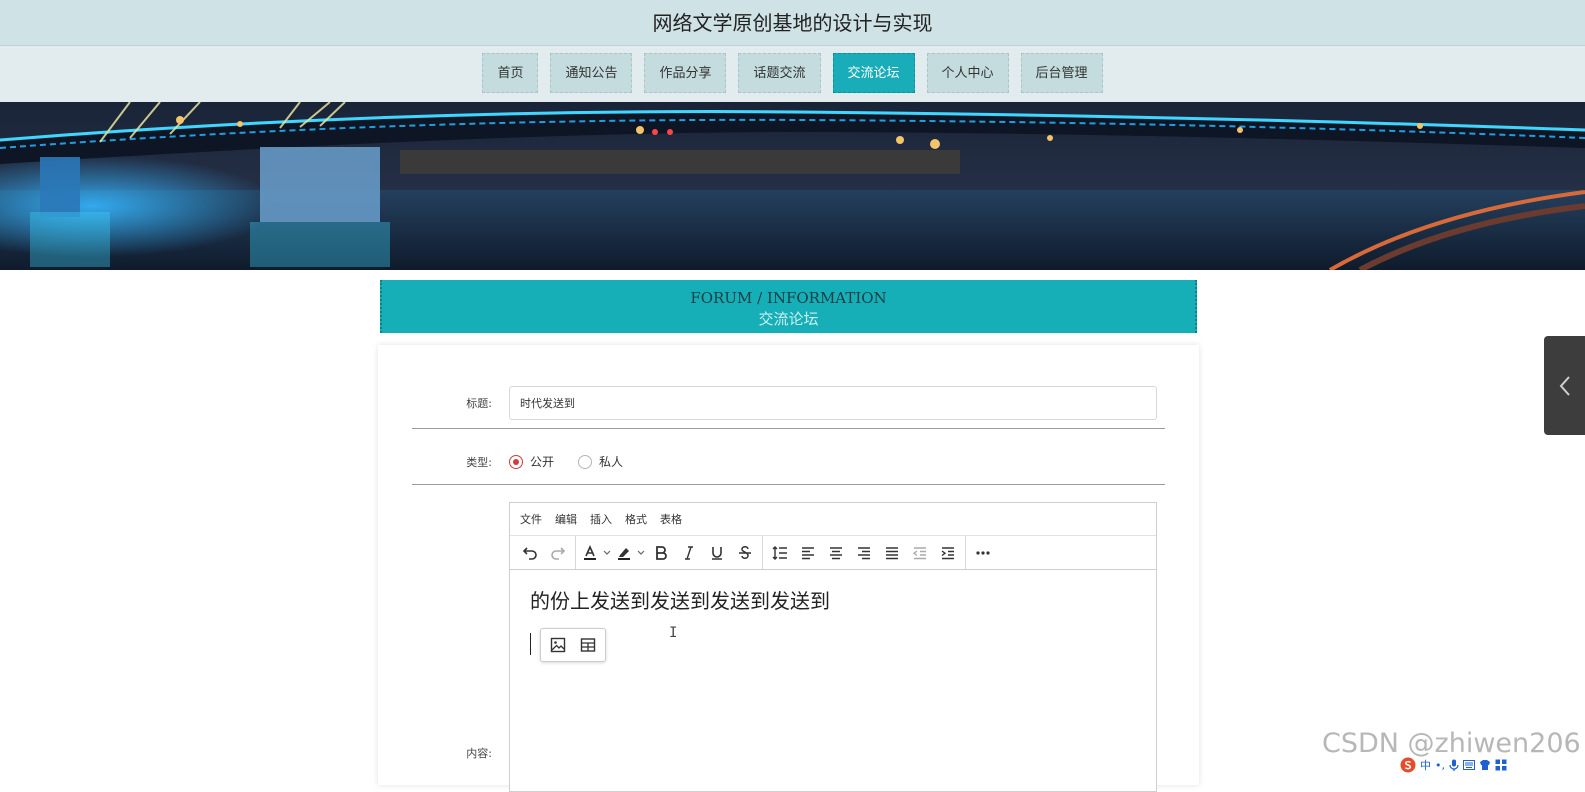  What do you see at coordinates (566, 519) in the screenshot?
I see `menu-edit: 编辑` at bounding box center [566, 519].